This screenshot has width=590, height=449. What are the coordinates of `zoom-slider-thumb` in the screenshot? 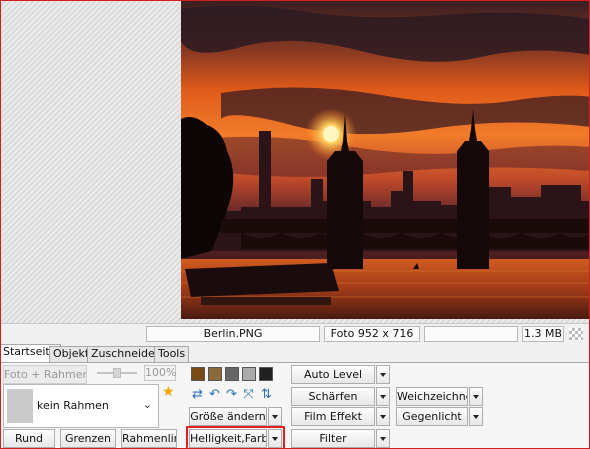 It's located at (117, 373).